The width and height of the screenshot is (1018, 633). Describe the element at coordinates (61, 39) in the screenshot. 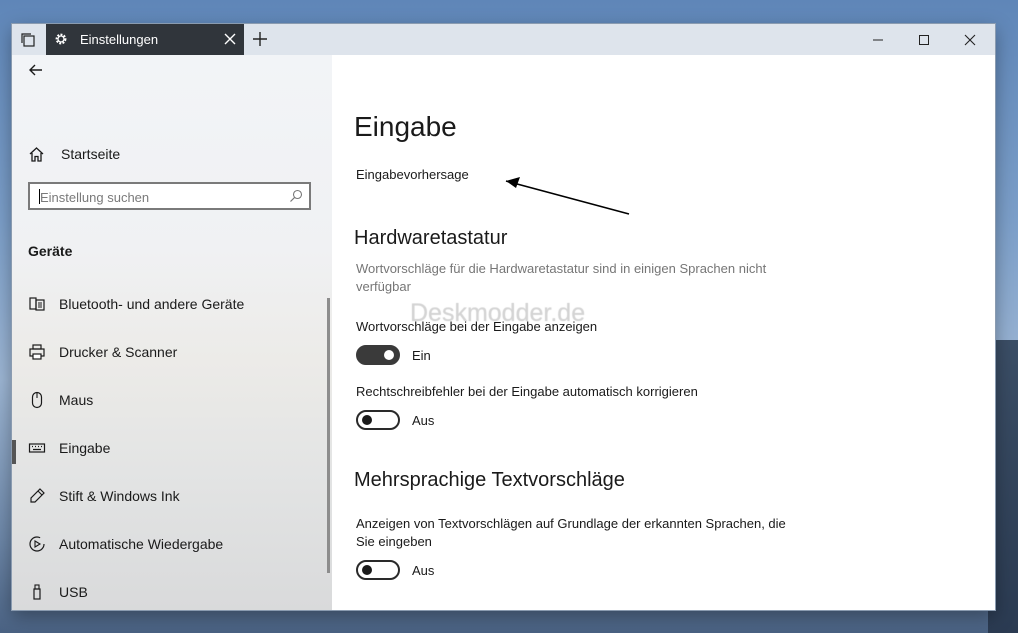

I see `gear-icon` at that location.